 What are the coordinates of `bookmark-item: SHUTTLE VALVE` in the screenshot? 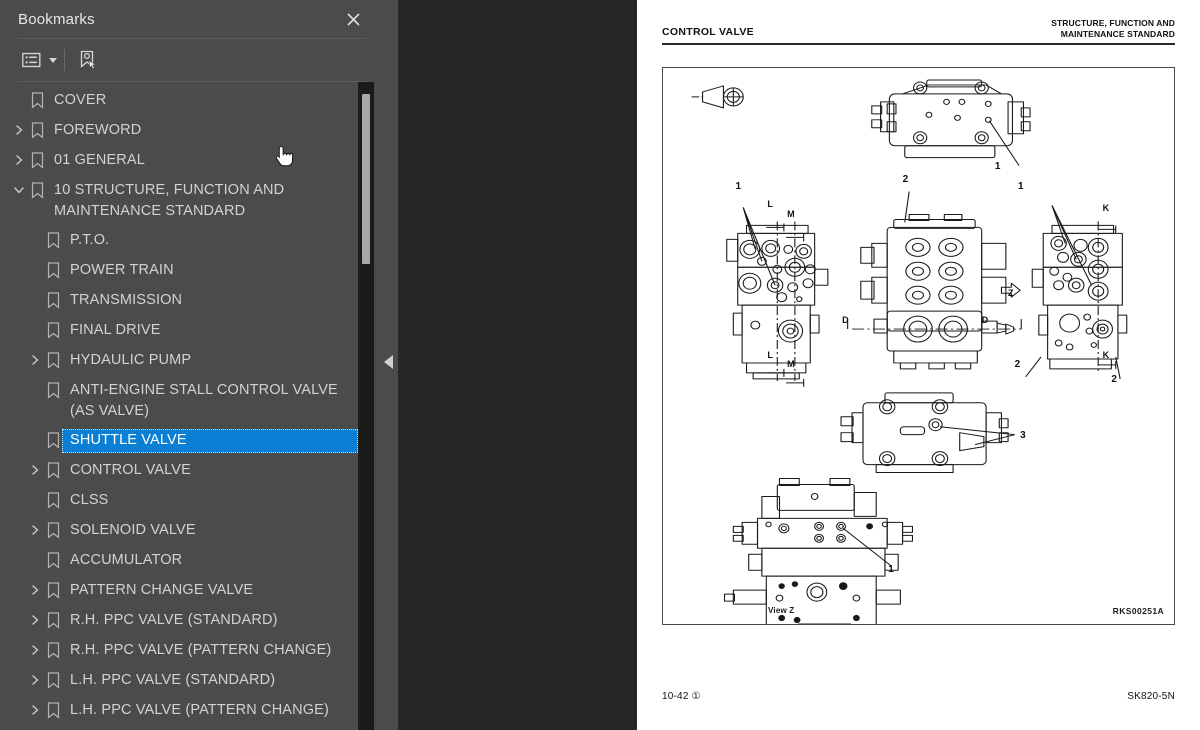 It's located at (190, 441).